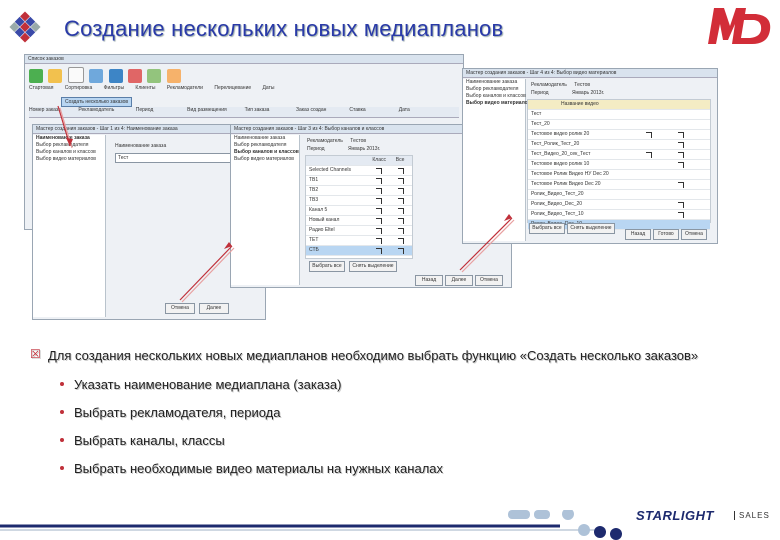 This screenshot has height=540, width=780. I want to click on table-row: Канал 5, so click(359, 211).